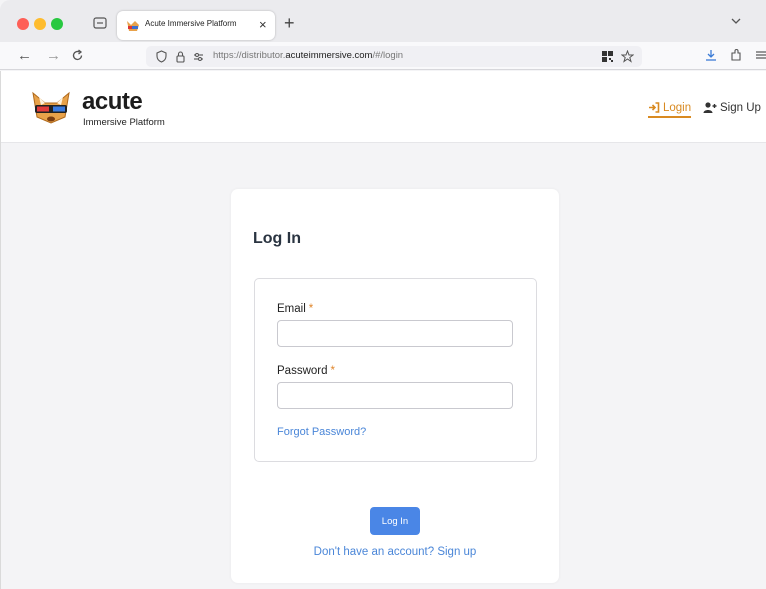  Describe the element at coordinates (40, 24) in the screenshot. I see `minimize-window-button` at that location.